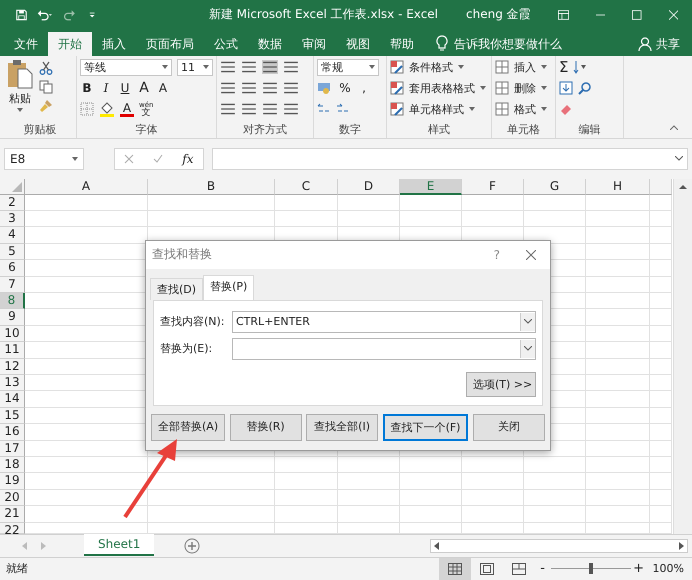 Image resolution: width=692 pixels, height=580 pixels. I want to click on autosum-button: Σ, so click(563, 67).